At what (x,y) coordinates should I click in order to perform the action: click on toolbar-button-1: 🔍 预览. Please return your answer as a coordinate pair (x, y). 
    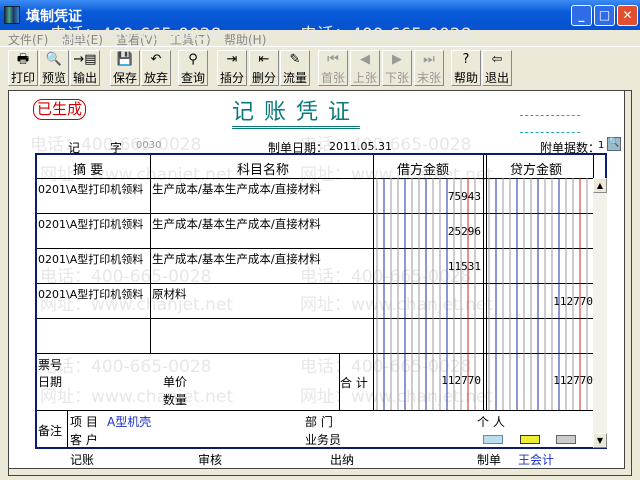
    Looking at the image, I should click on (54, 68).